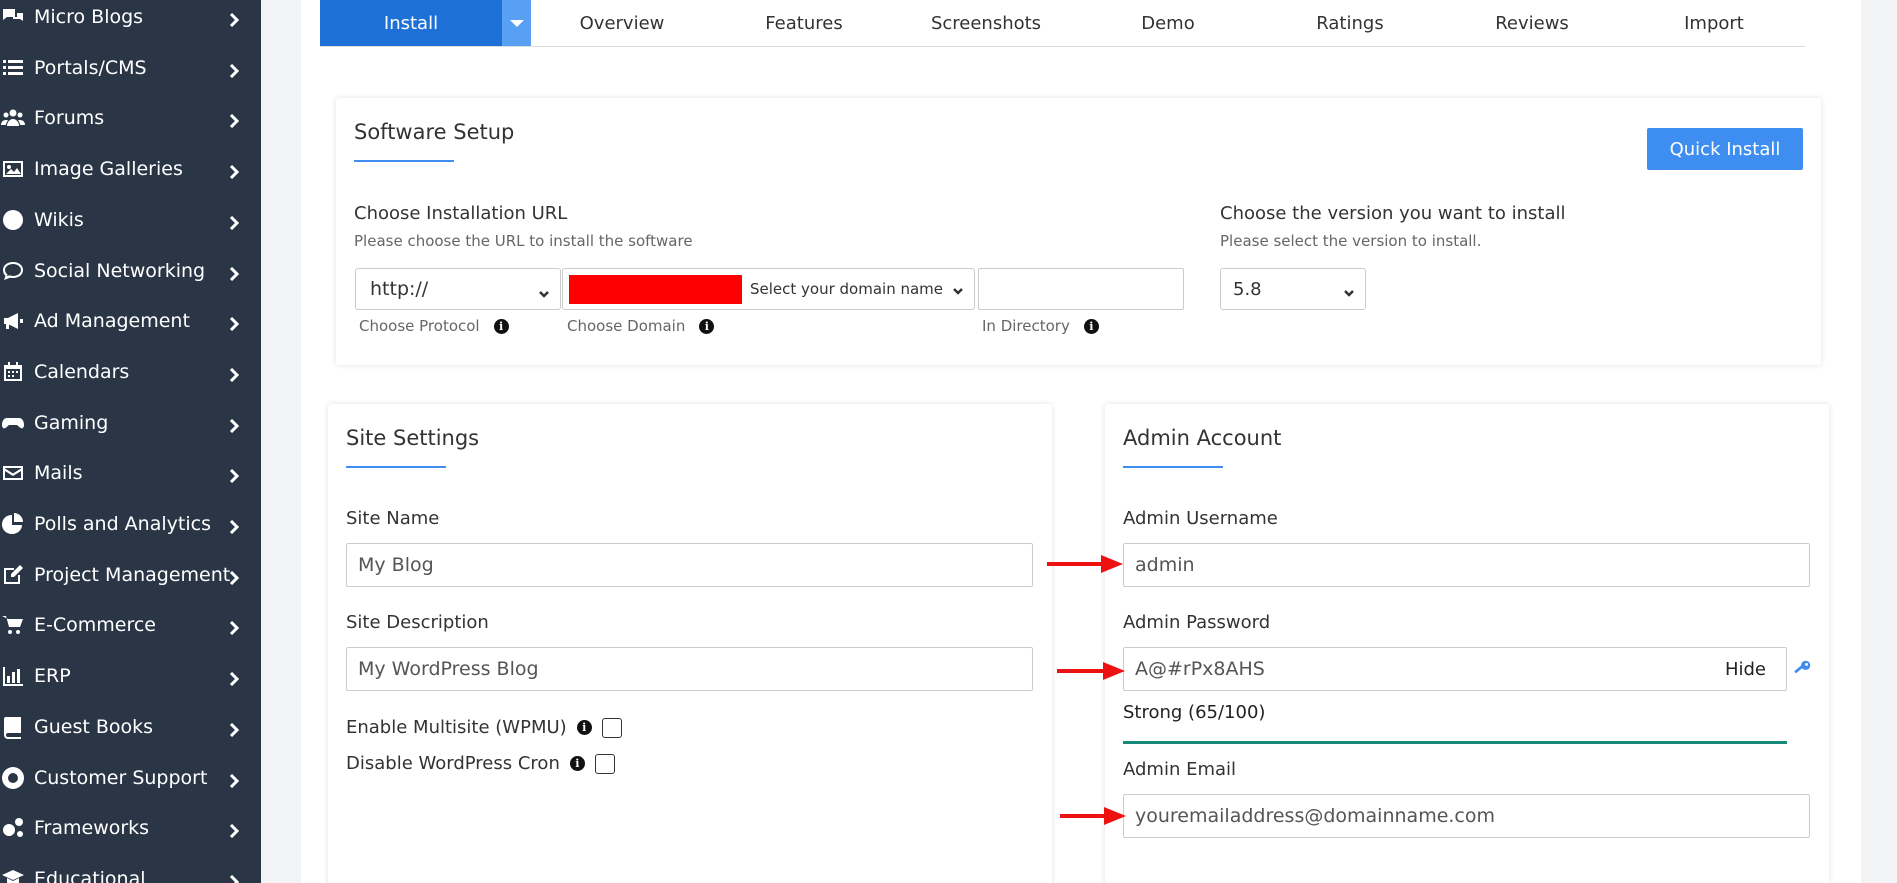 The width and height of the screenshot is (1897, 883). Describe the element at coordinates (417, 622) in the screenshot. I see `site-description-label: Site Description` at that location.